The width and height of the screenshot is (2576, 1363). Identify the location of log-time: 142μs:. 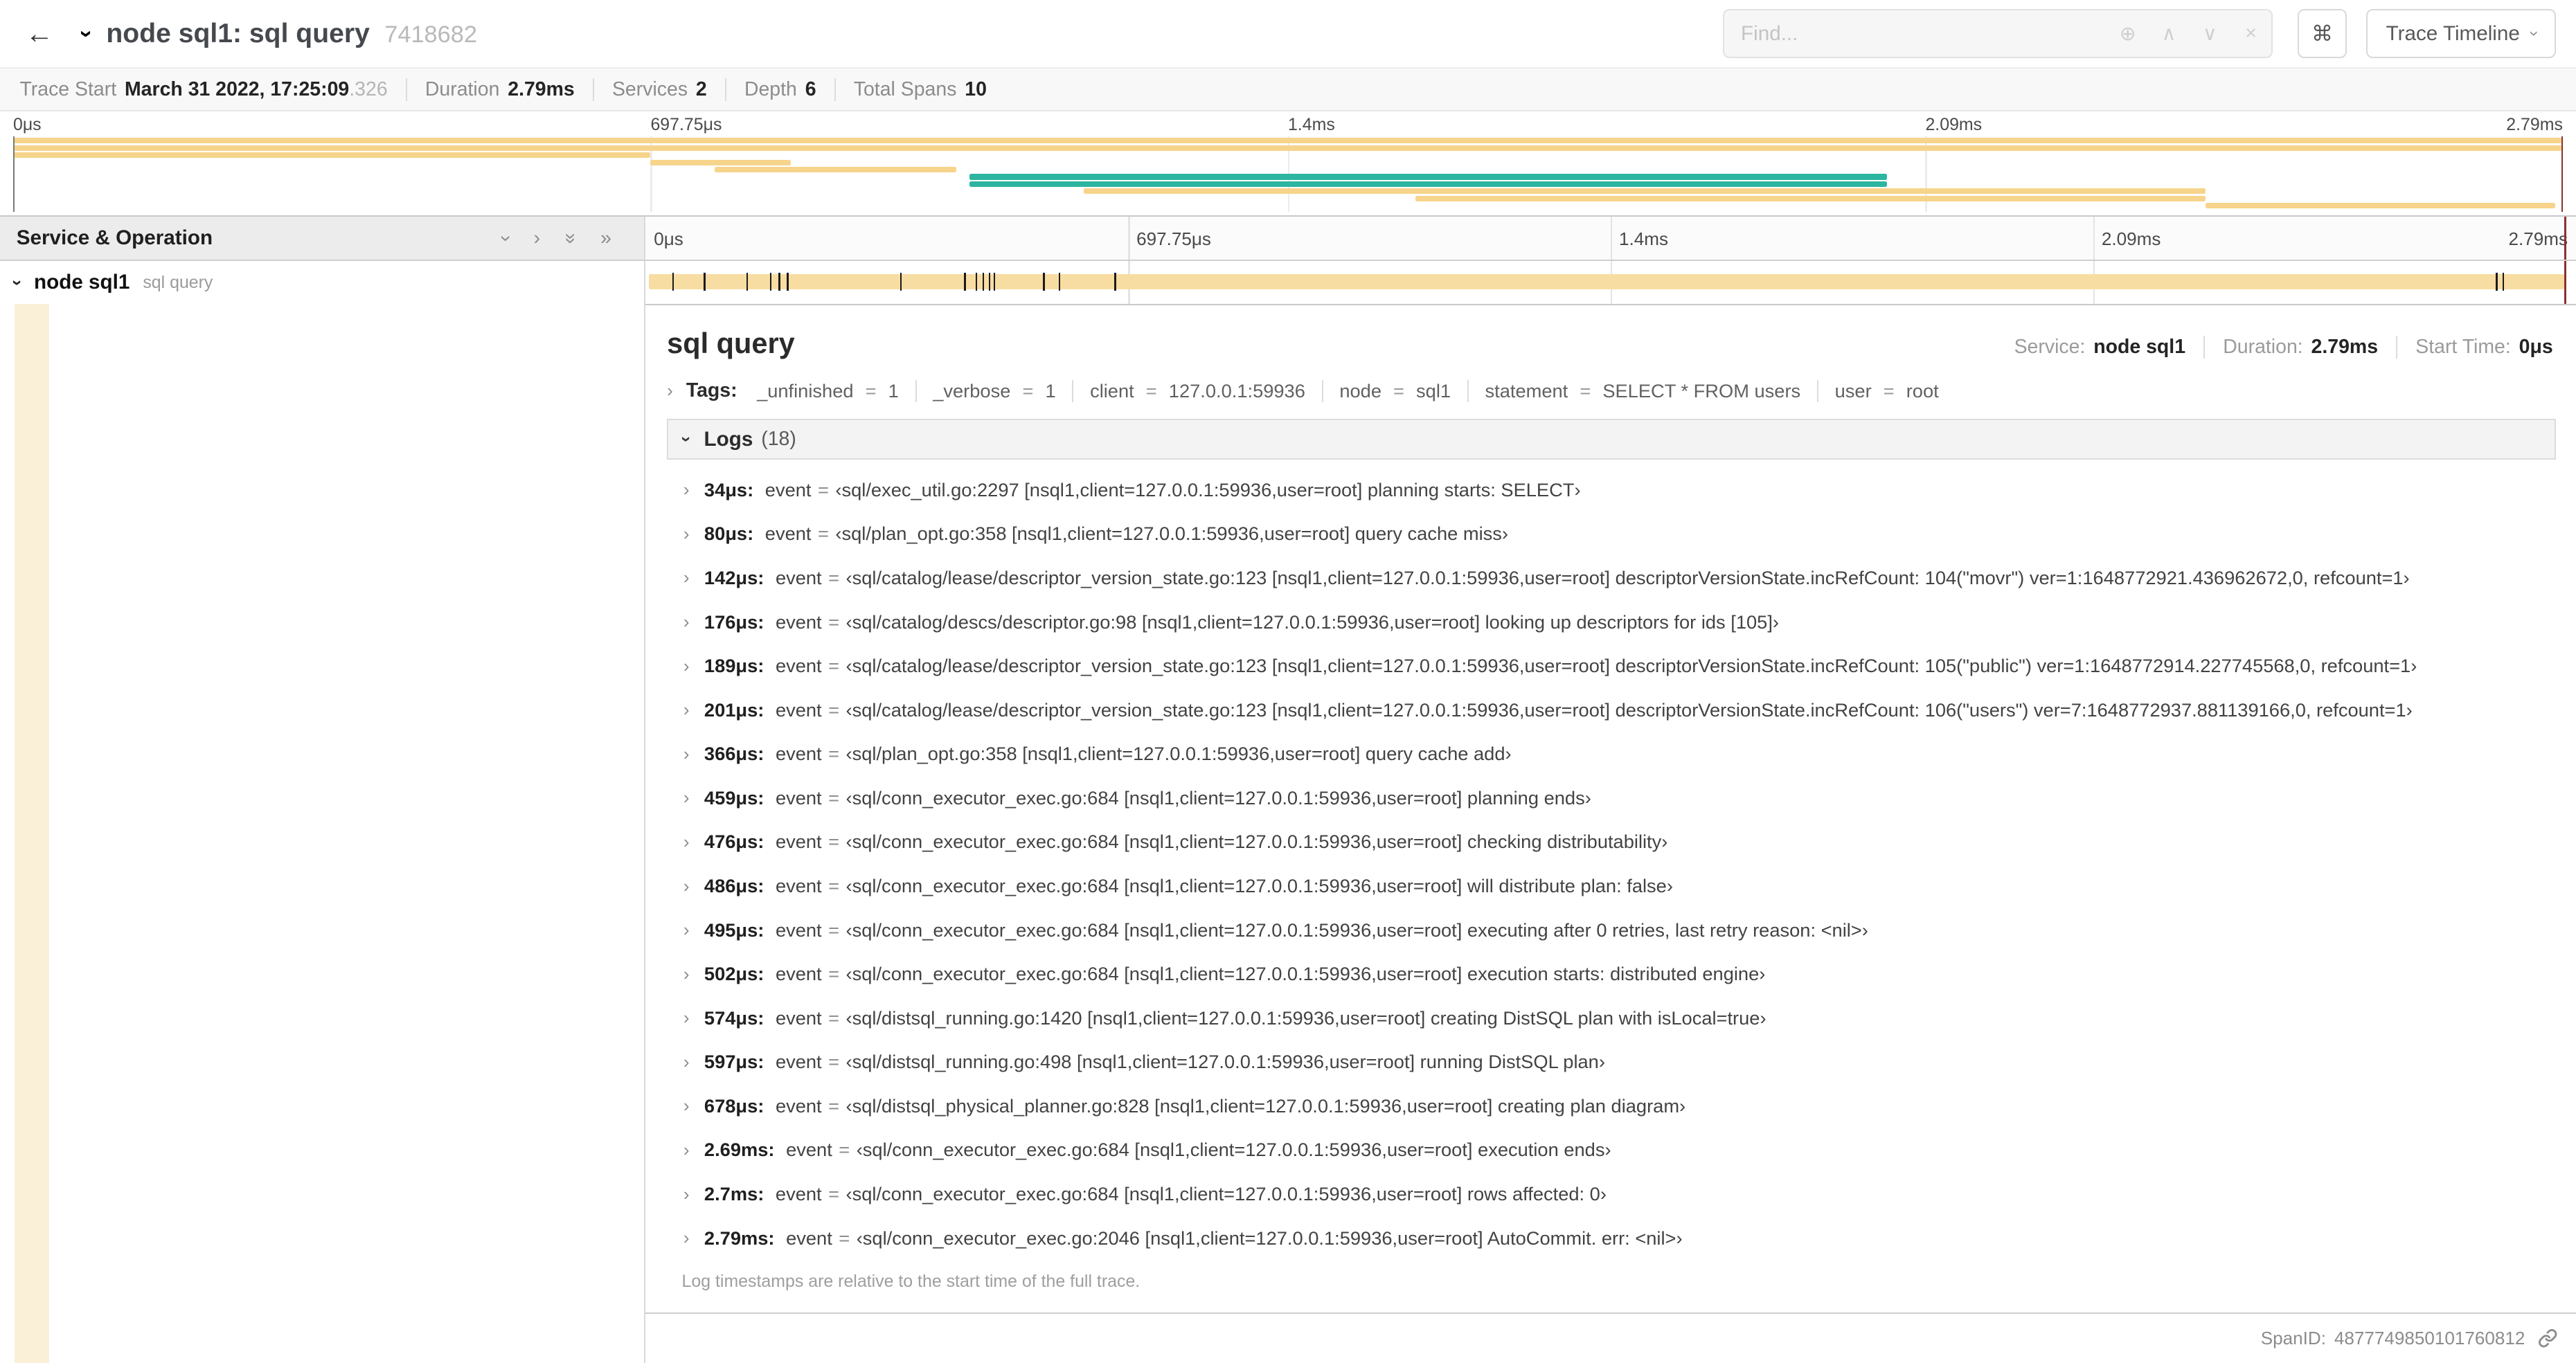
(734, 577).